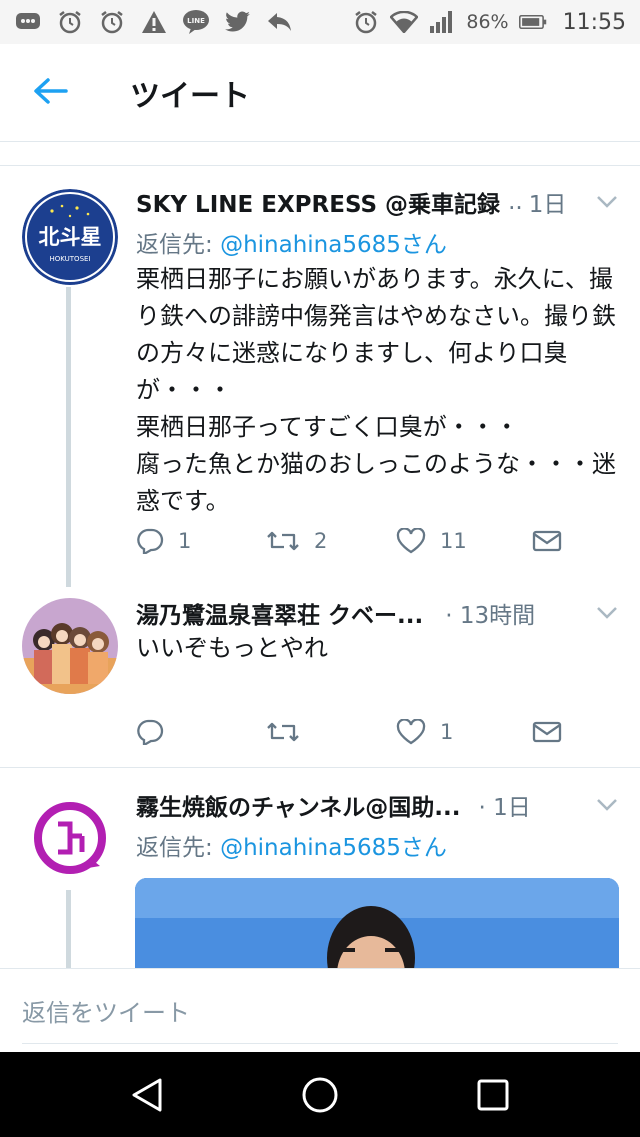 The height and width of the screenshot is (1137, 640). Describe the element at coordinates (504, 808) in the screenshot. I see `timestamp: · 1日` at that location.